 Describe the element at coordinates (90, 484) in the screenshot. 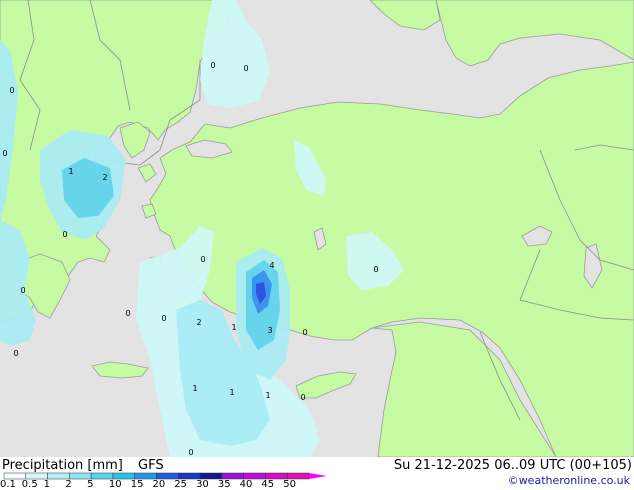

I see `legend-tick-label: 5` at that location.